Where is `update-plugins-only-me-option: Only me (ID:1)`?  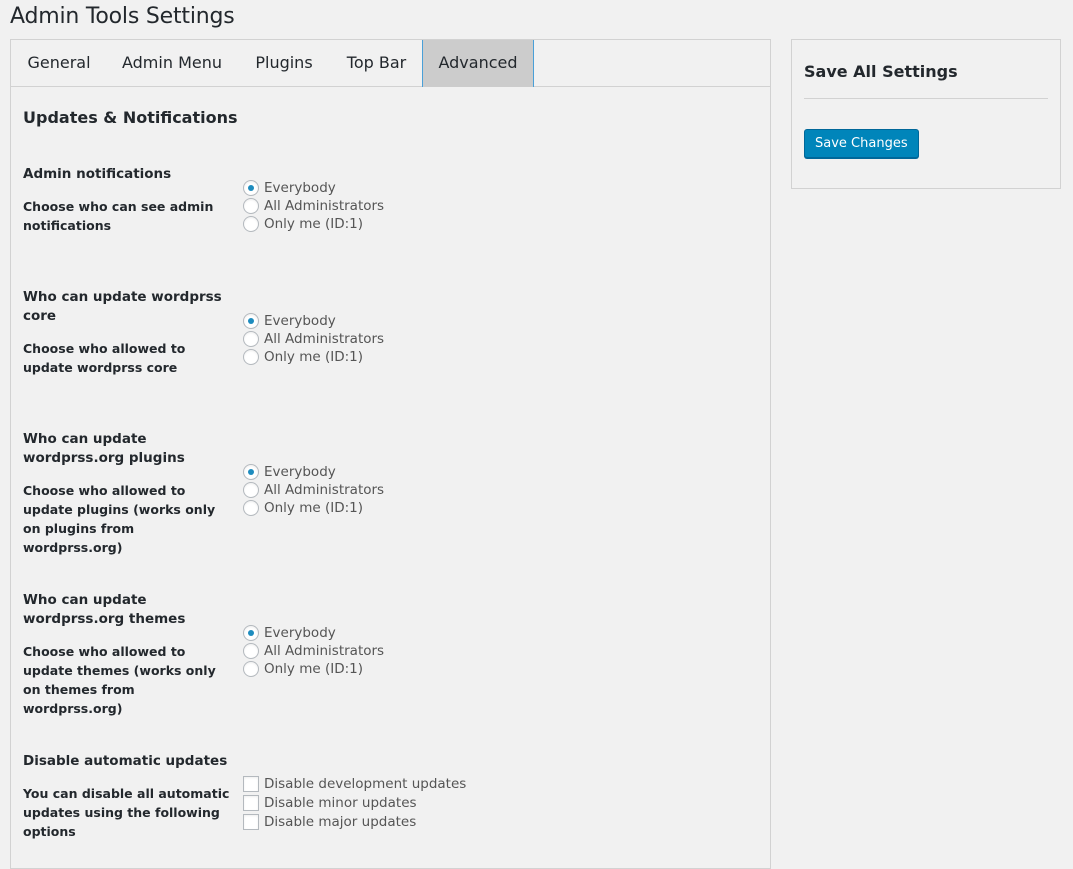 update-plugins-only-me-option: Only me (ID:1) is located at coordinates (303, 508).